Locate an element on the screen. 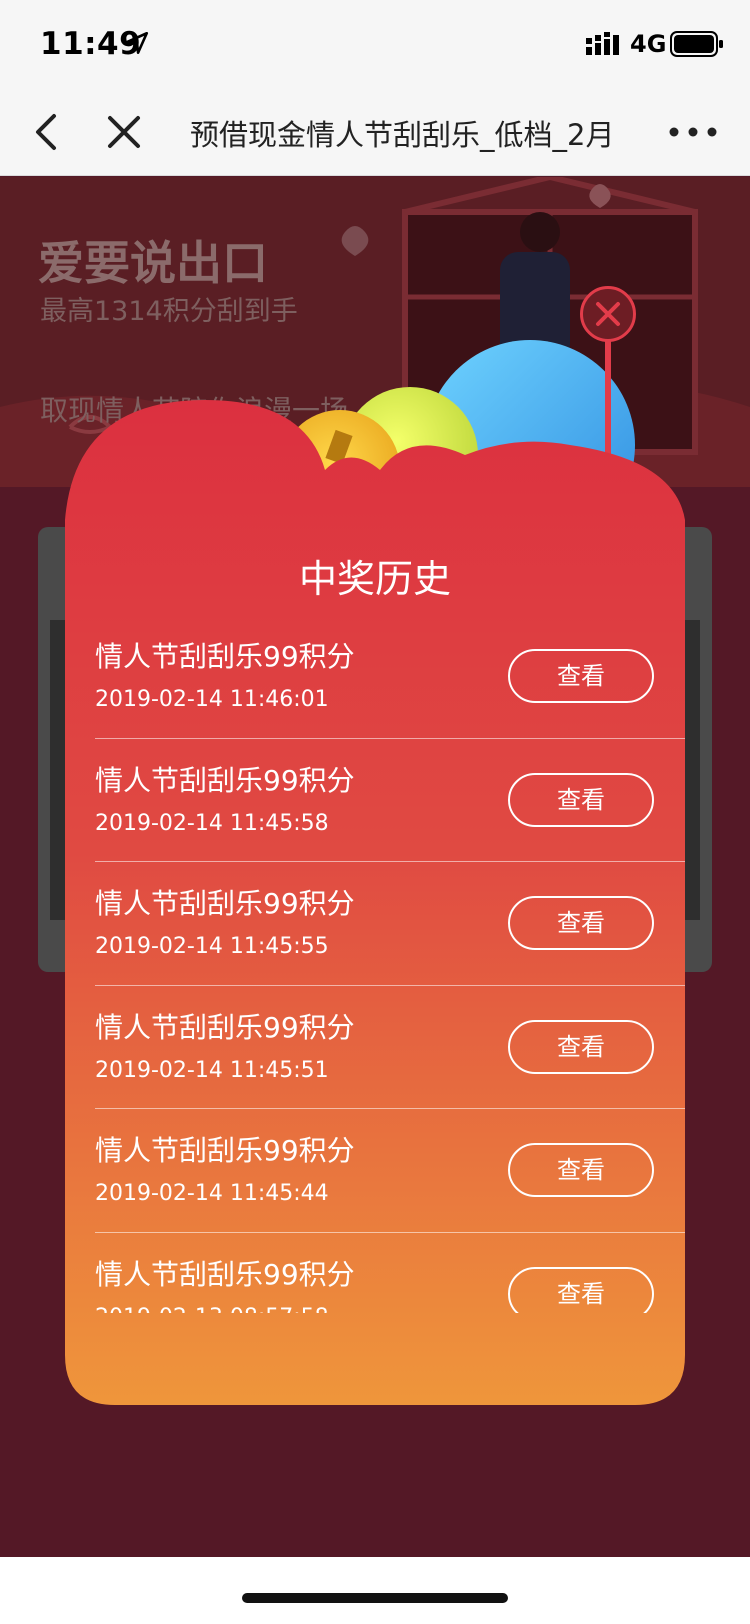  close-circle-icon is located at coordinates (608, 314).